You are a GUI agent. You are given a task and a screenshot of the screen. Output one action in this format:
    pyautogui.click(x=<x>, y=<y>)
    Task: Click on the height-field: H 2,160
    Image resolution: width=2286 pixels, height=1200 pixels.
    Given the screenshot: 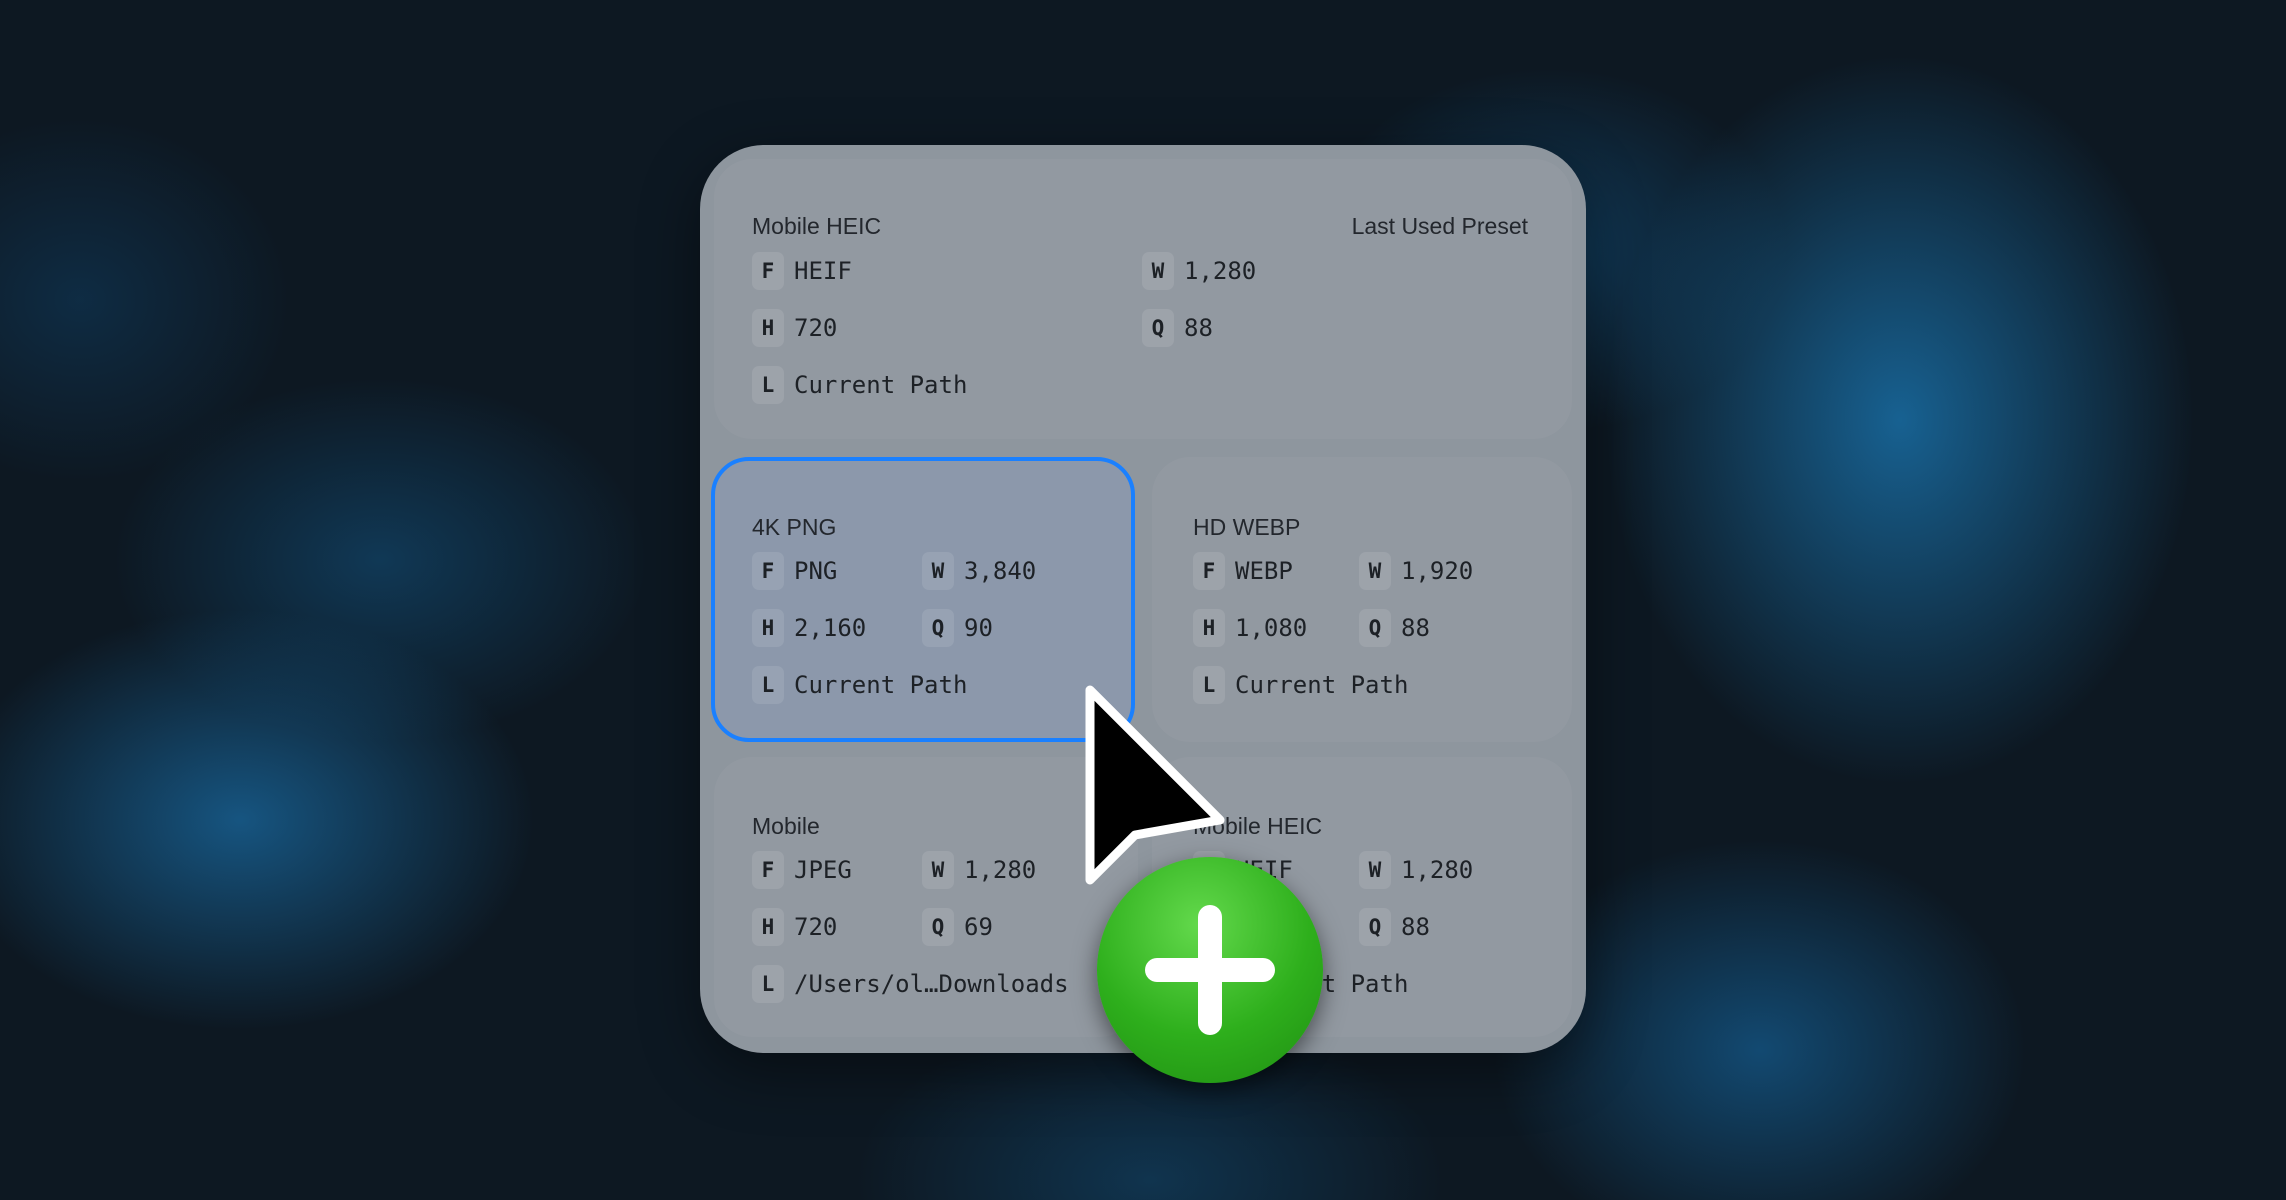 What is the action you would take?
    pyautogui.click(x=809, y=628)
    